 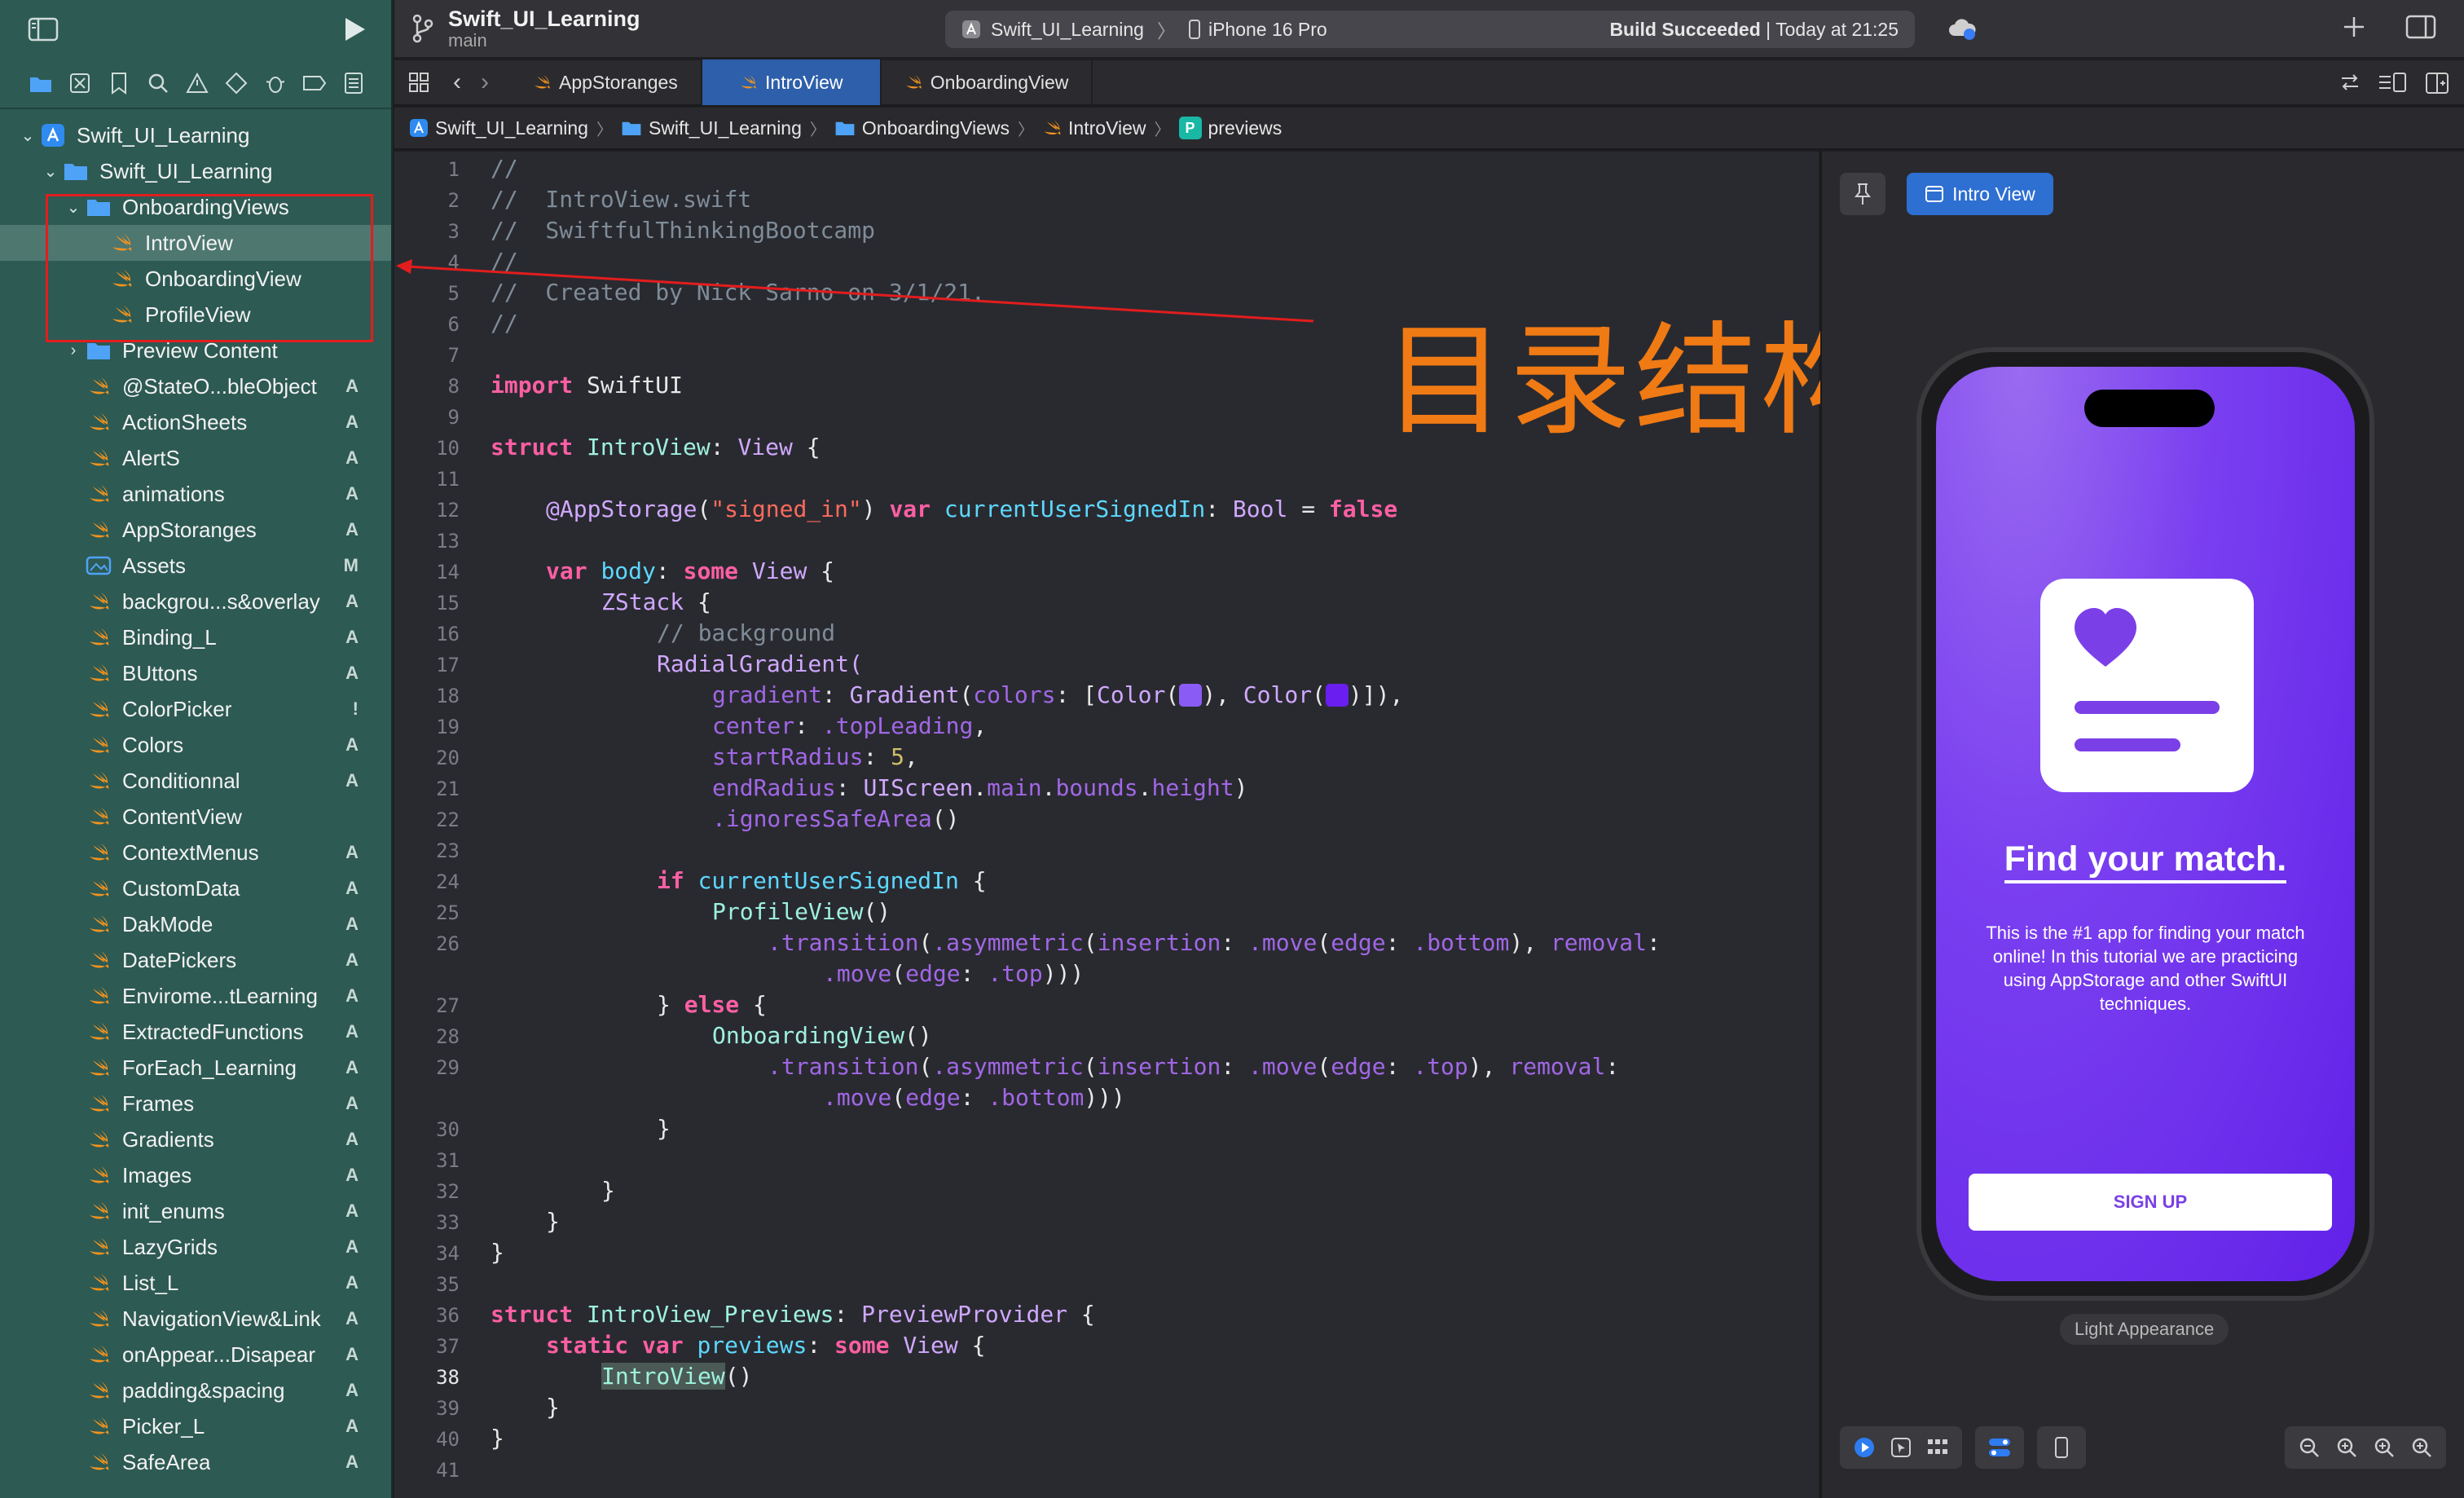 What do you see at coordinates (1635, 382) in the screenshot?
I see `annotation-label: 目录结构` at bounding box center [1635, 382].